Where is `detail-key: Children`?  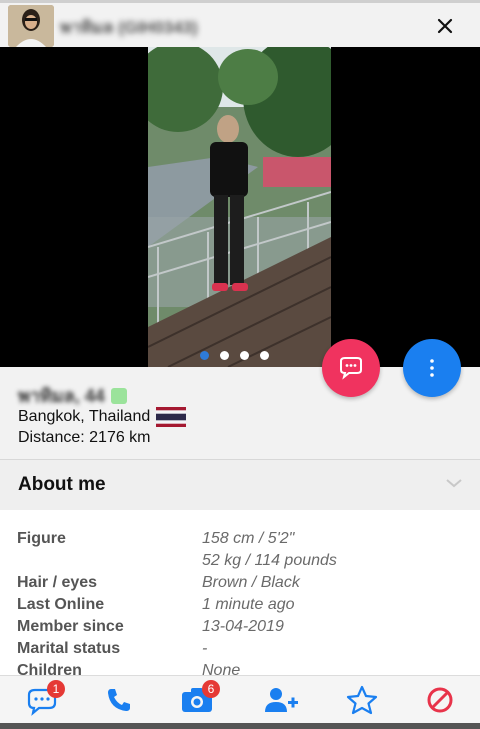 detail-key: Children is located at coordinates (49, 668).